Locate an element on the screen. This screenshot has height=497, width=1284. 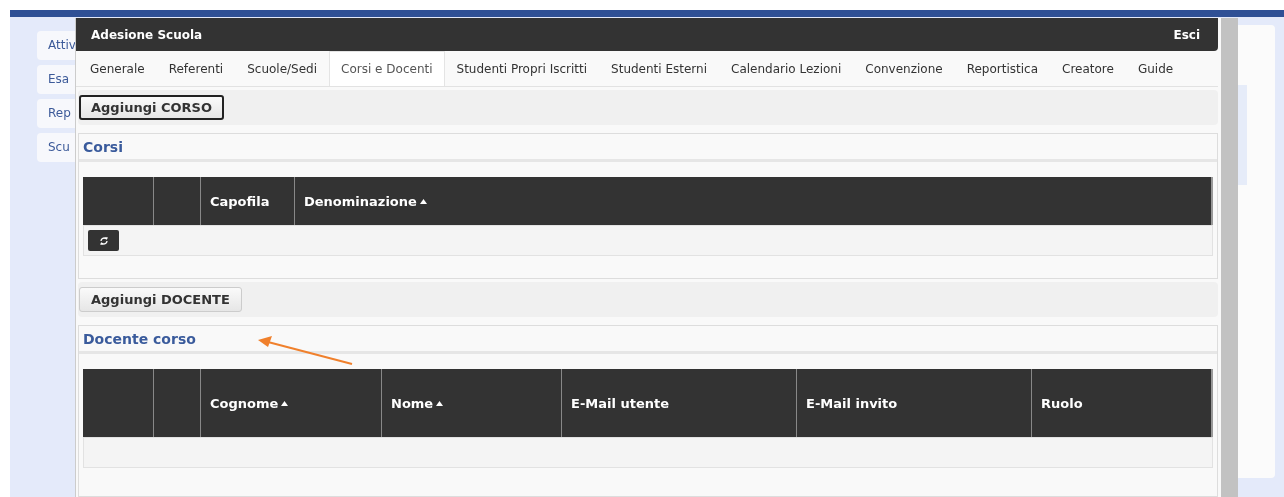
tab: Guide is located at coordinates (1155, 68).